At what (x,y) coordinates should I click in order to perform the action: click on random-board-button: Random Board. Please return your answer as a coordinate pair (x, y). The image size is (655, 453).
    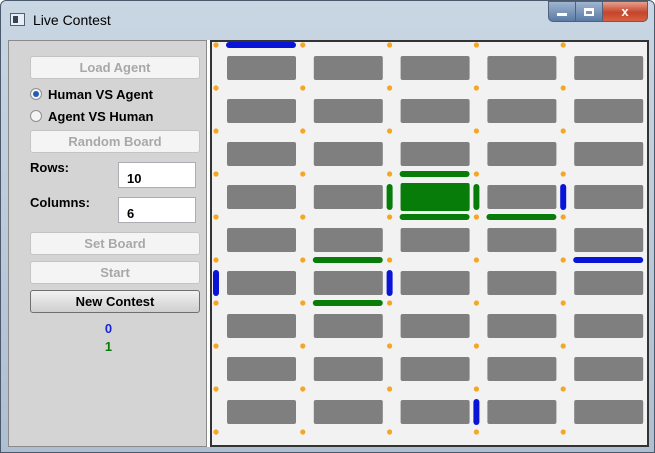
    Looking at the image, I should click on (115, 141).